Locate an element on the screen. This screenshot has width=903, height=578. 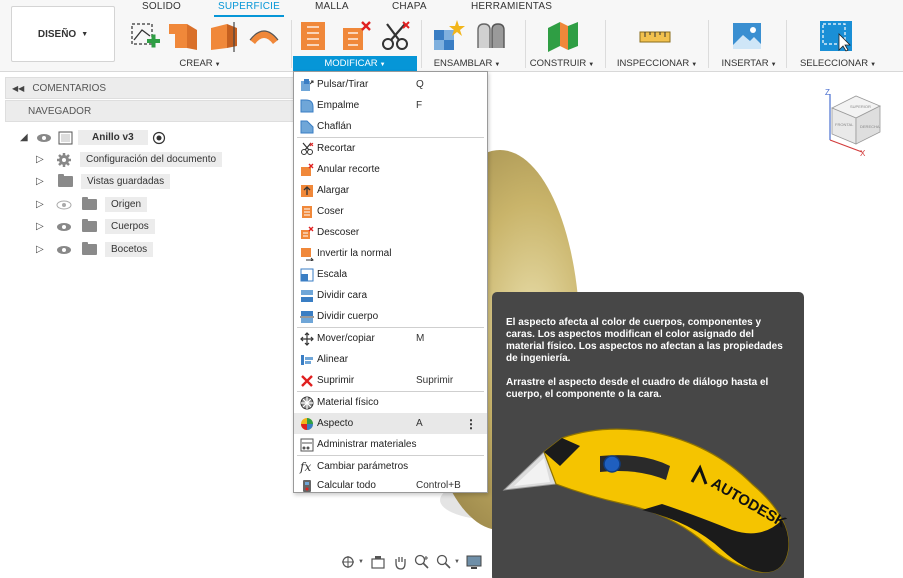
insert-image-icon is located at coordinates (747, 36).